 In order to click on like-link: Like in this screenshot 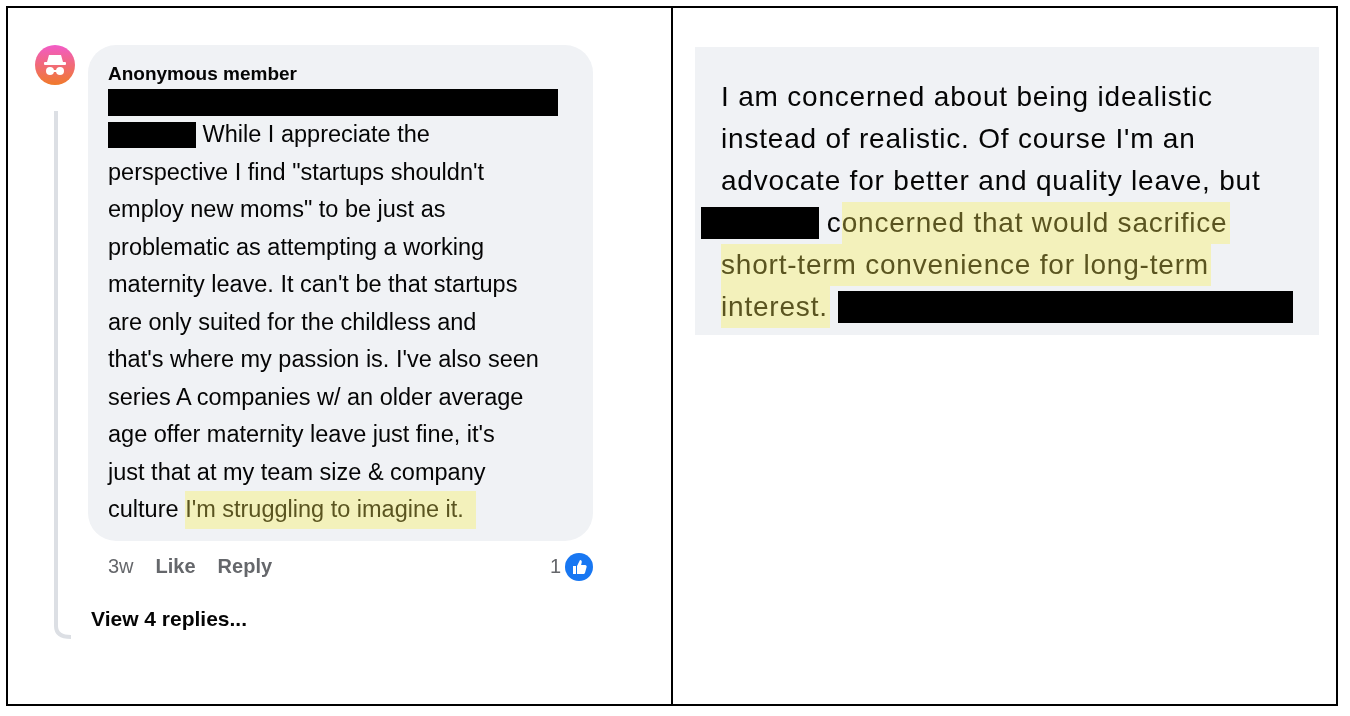, I will do `click(175, 566)`.